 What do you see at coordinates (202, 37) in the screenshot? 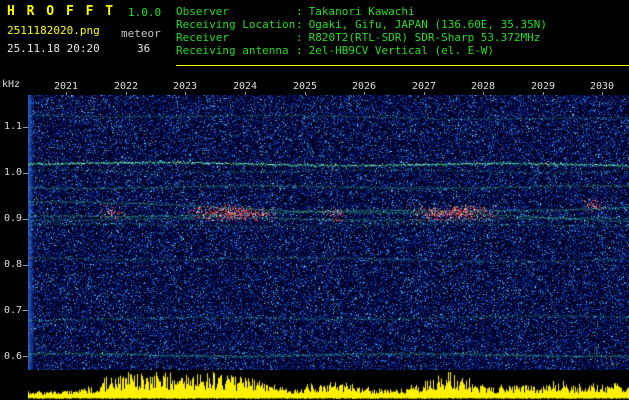
I see `info-label: Receiver` at bounding box center [202, 37].